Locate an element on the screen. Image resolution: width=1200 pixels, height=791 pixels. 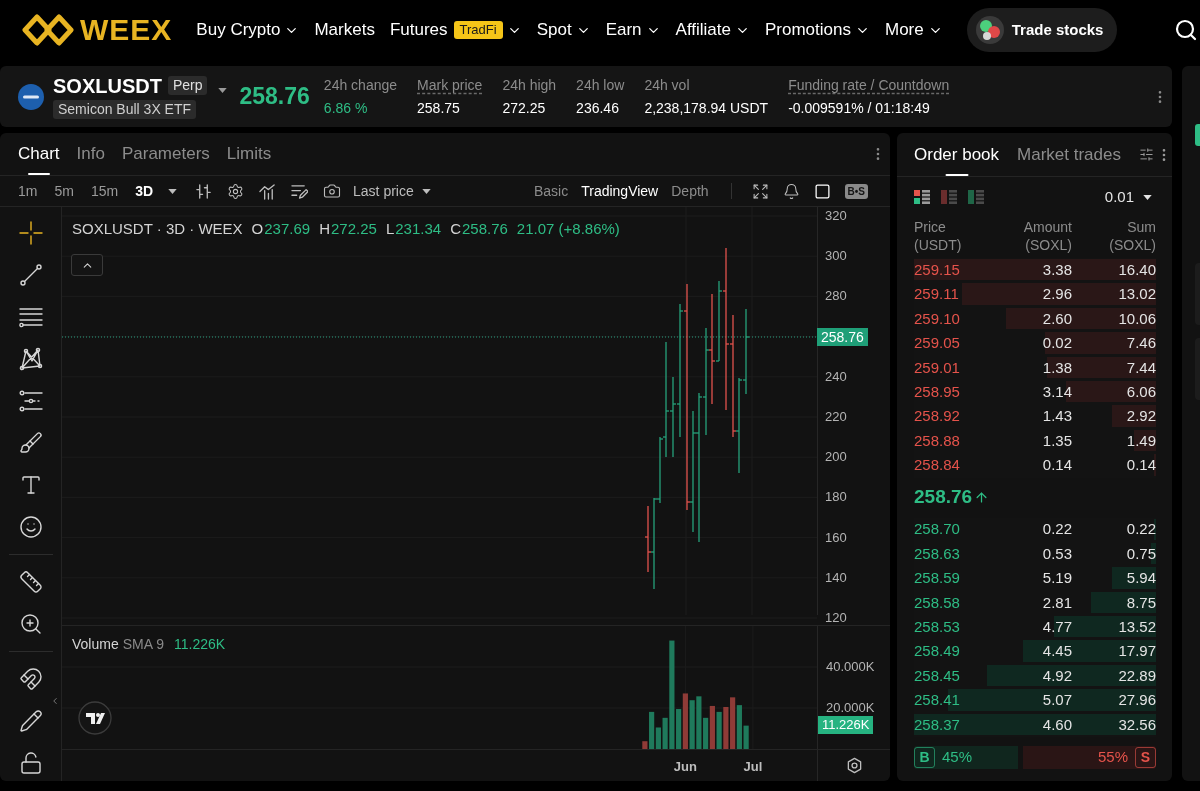
order-amount: 0.14 is located at coordinates (1056, 465).